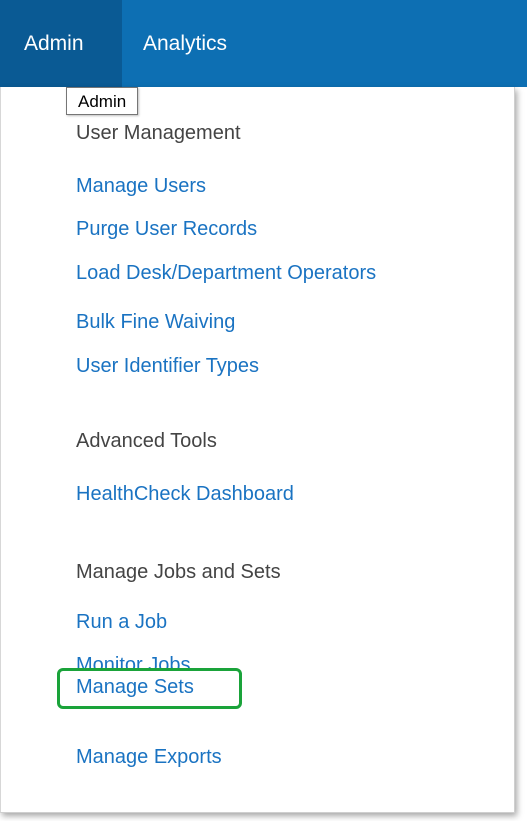  Describe the element at coordinates (226, 273) in the screenshot. I see `menu-item-load-desk-department-operators: Load Desk/Department Operators` at that location.